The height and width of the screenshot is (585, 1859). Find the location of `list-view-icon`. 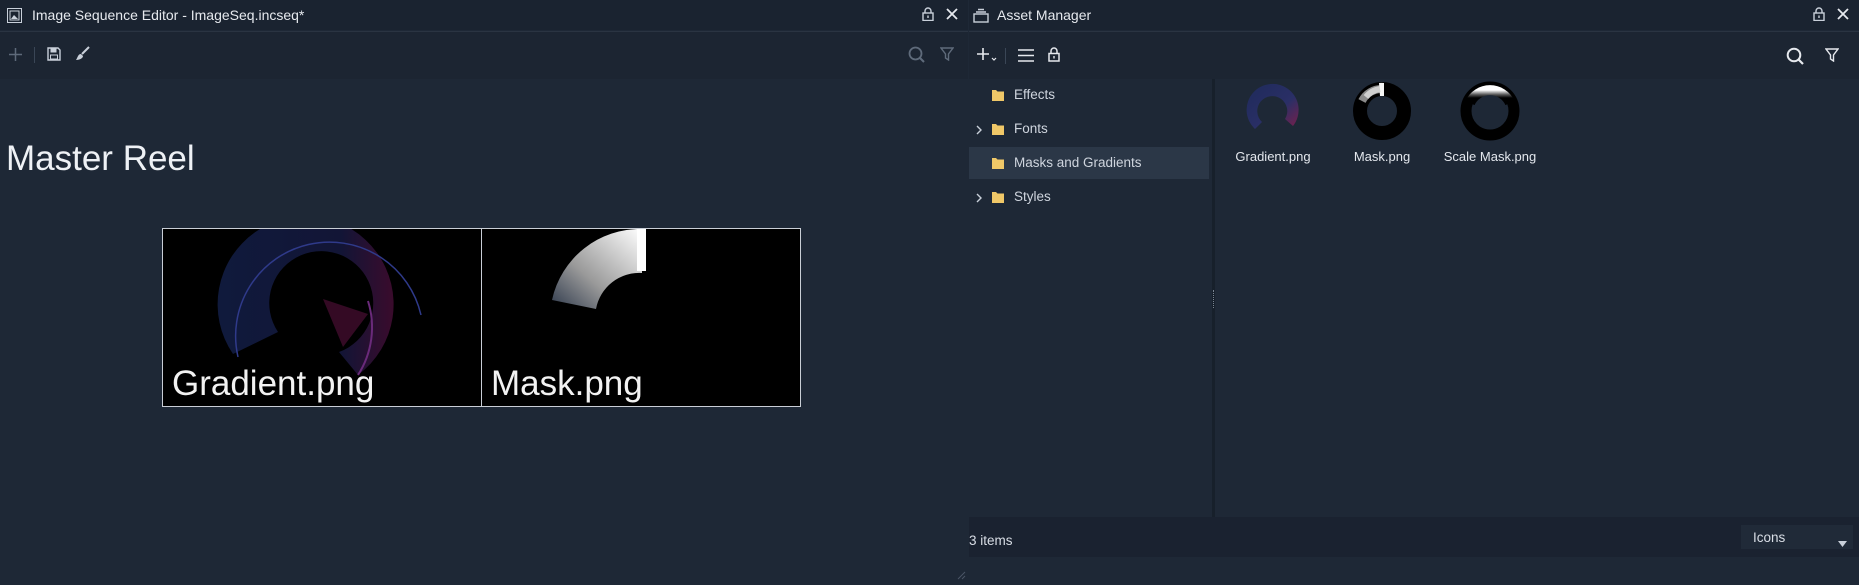

list-view-icon is located at coordinates (1026, 55).